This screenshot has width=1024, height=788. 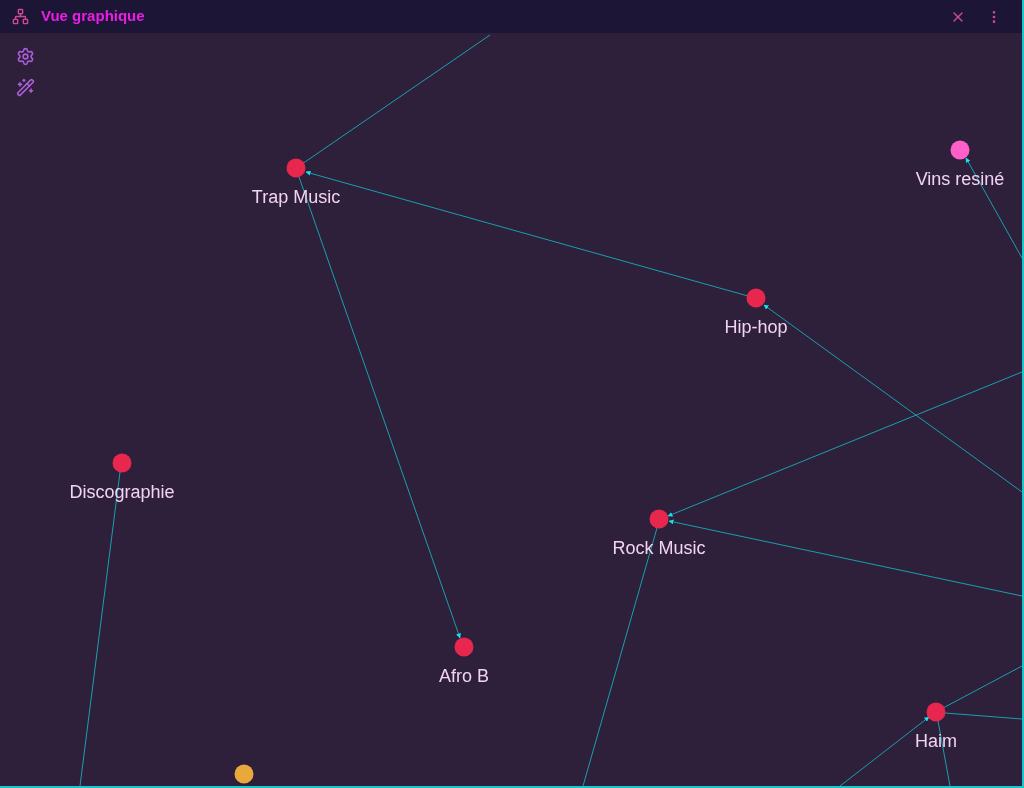 I want to click on settings-icon, so click(x=25, y=56).